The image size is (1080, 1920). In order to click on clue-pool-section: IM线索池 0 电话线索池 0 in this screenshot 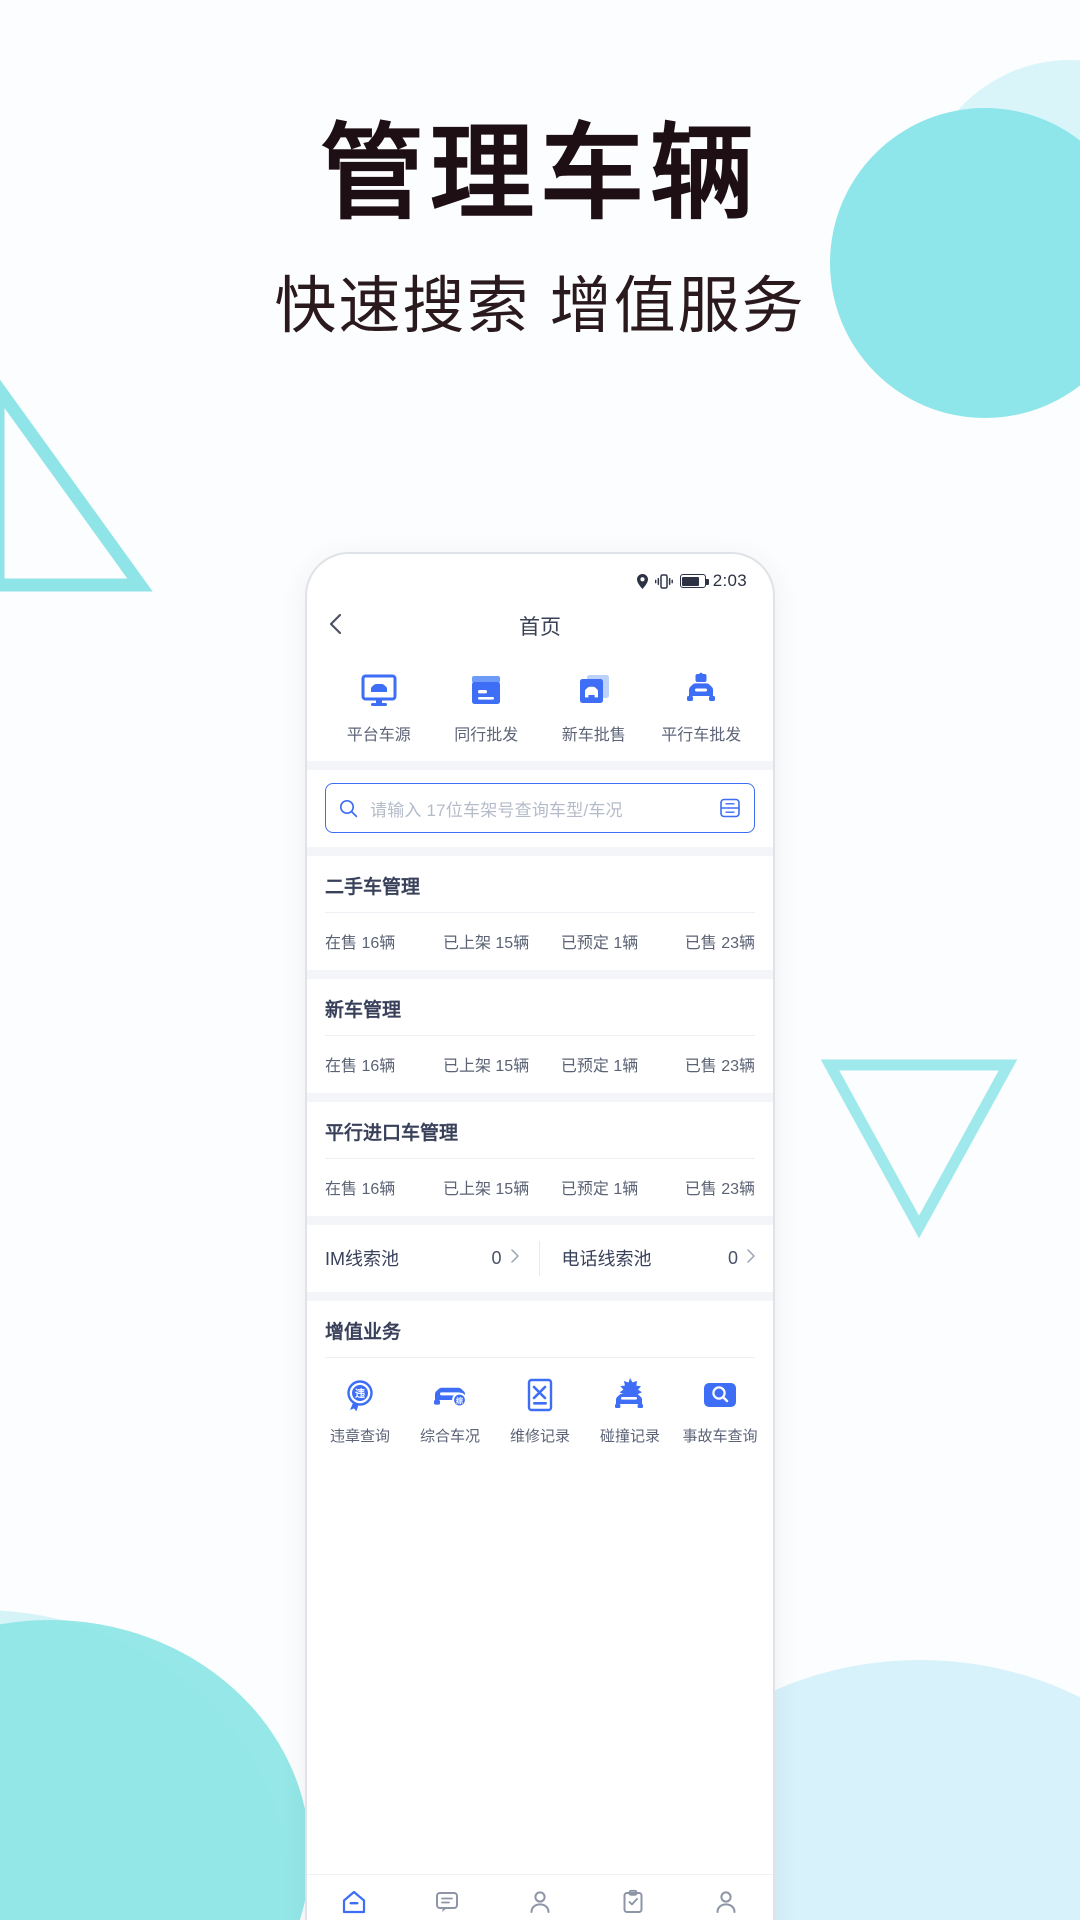, I will do `click(540, 1258)`.